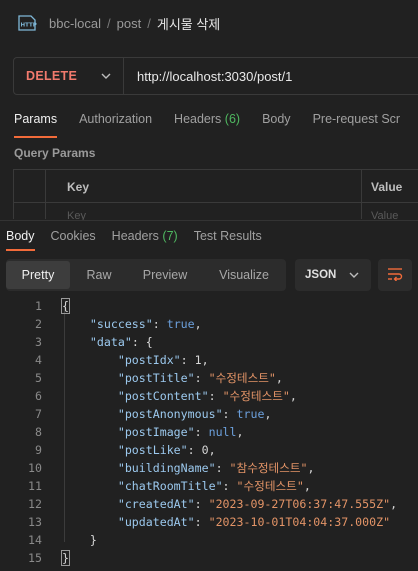 This screenshot has height=571, width=418. I want to click on method-select: DELETE, so click(69, 76).